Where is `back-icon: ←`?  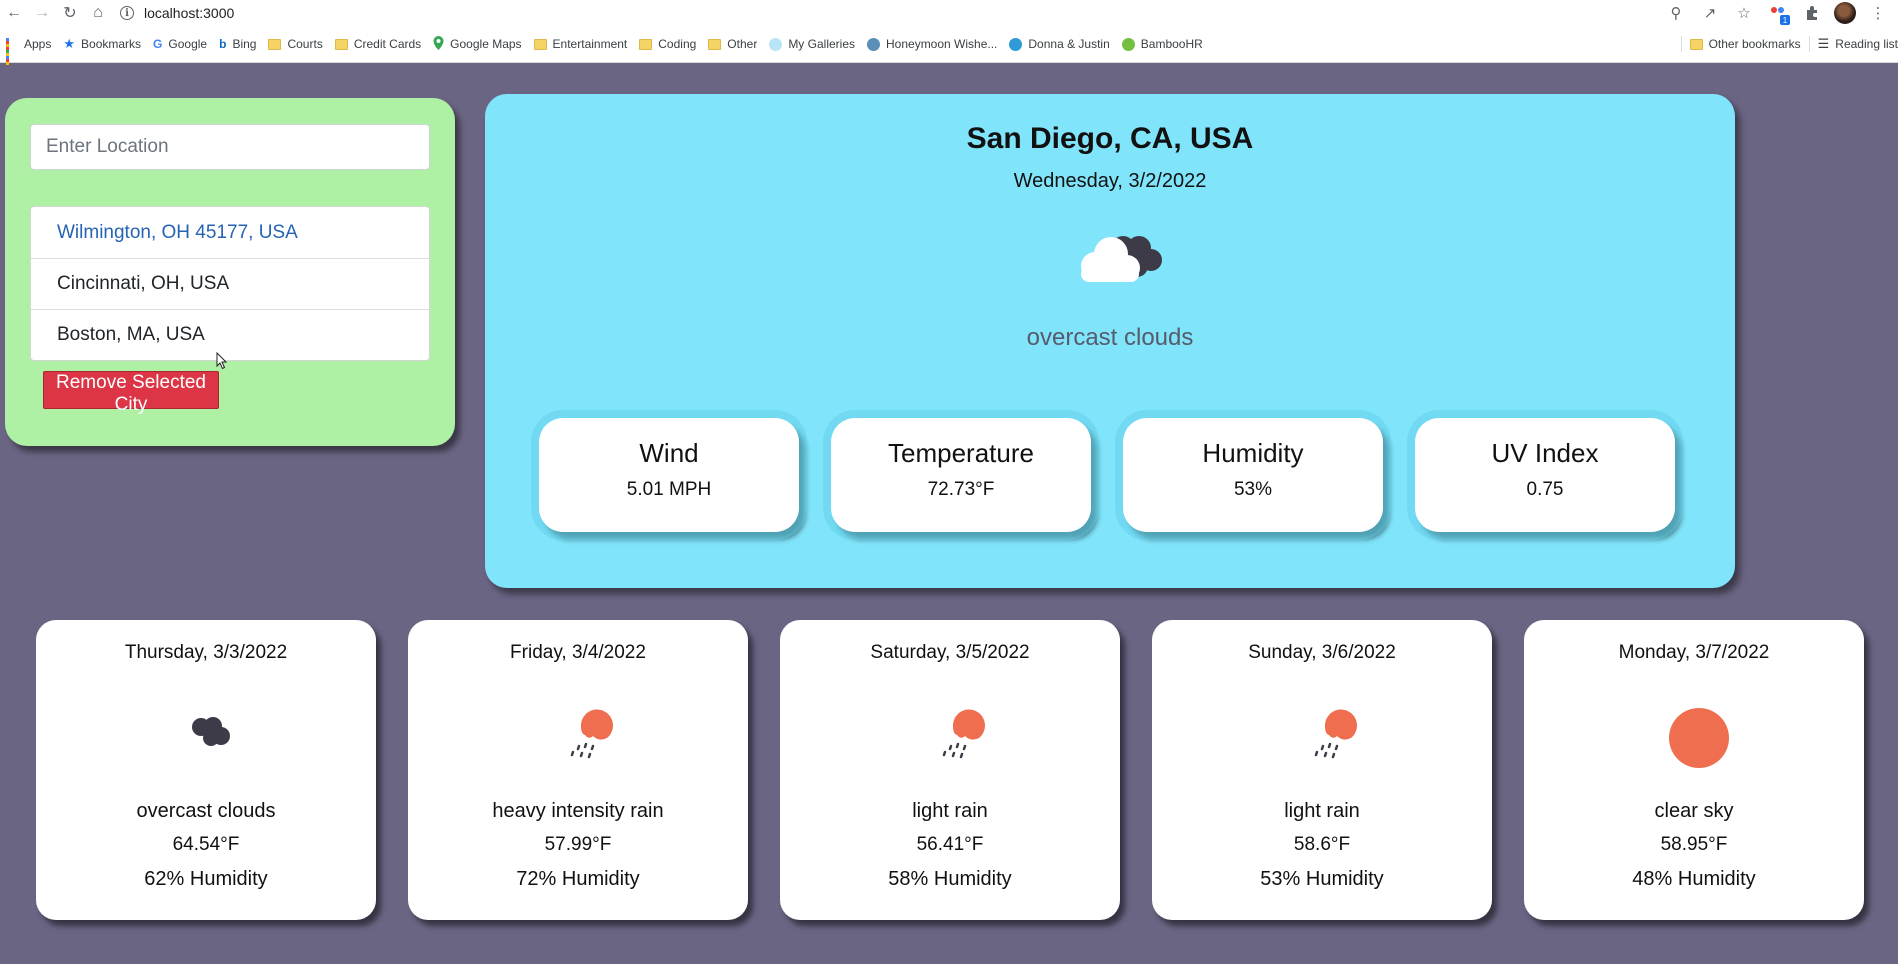 back-icon: ← is located at coordinates (14, 13).